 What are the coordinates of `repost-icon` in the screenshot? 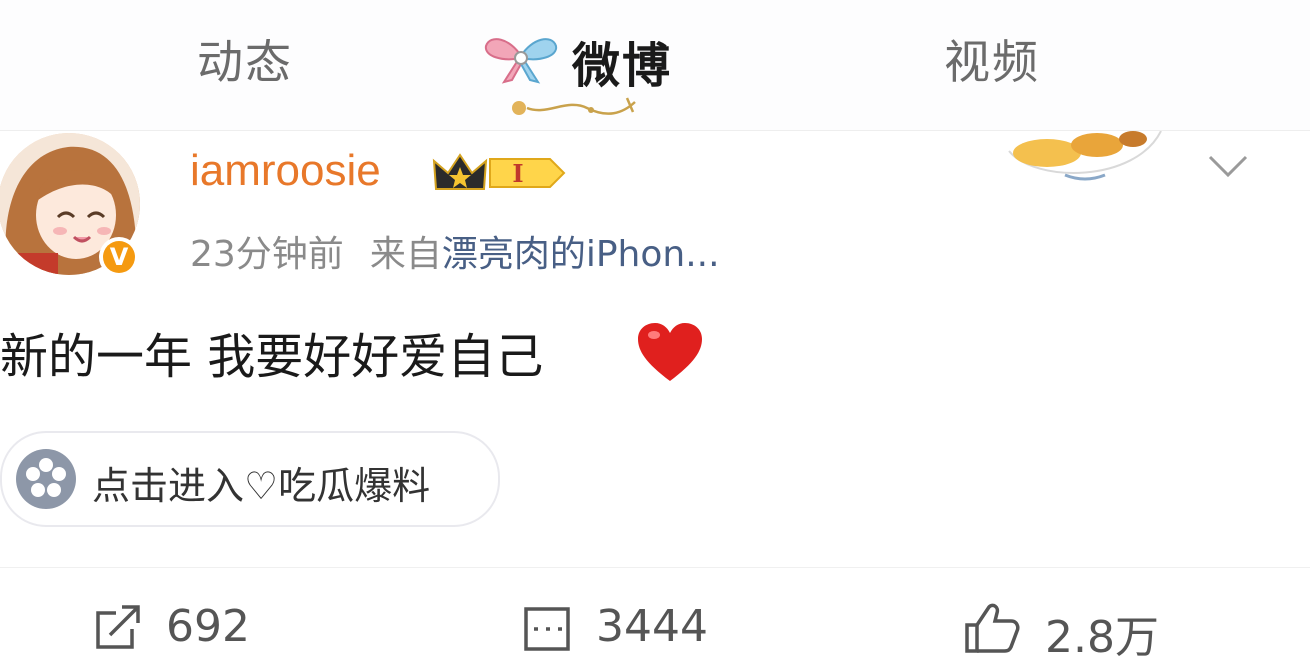 It's located at (118, 627).